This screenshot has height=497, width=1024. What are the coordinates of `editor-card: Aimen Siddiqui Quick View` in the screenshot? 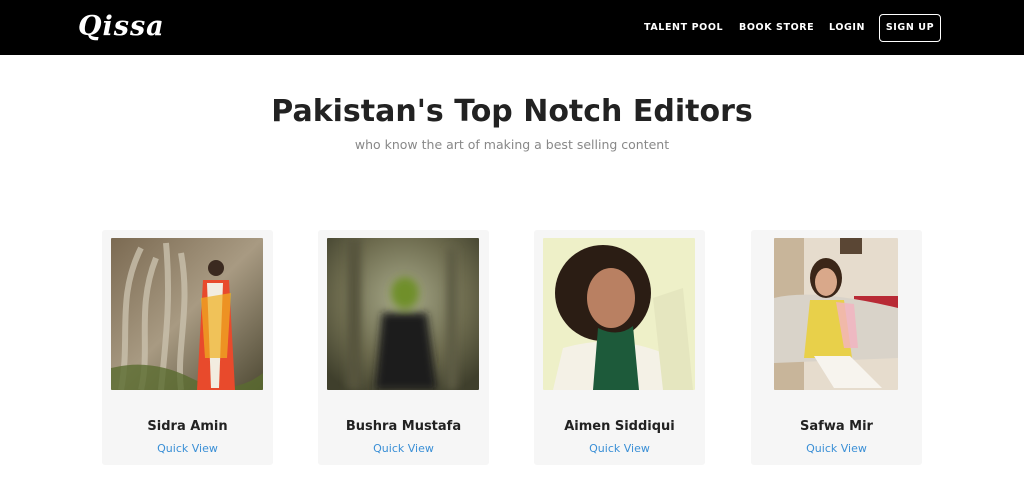 It's located at (619, 347).